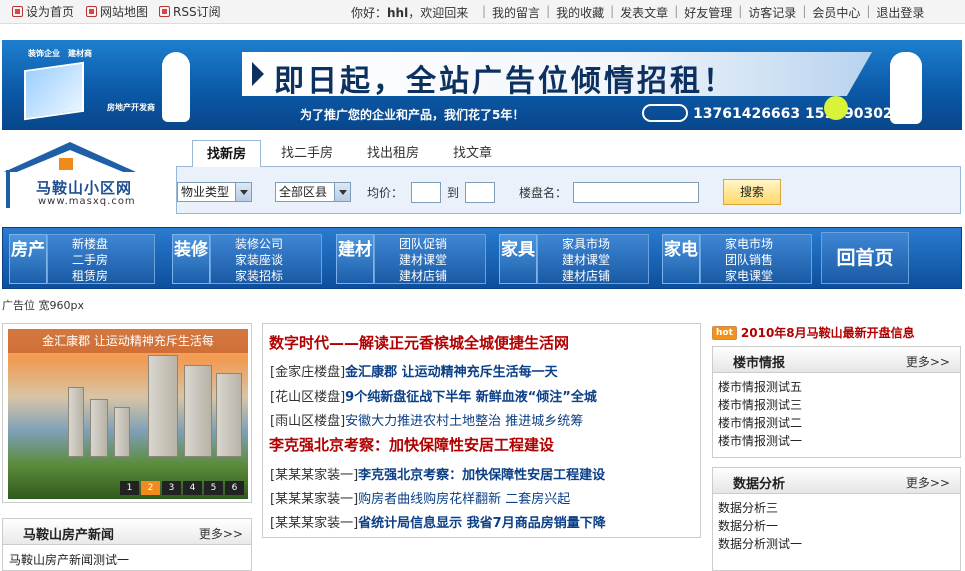  What do you see at coordinates (464, 421) in the screenshot?
I see `news-title-link: 安徽大力推进农村土地整治 推进城乡统筹` at bounding box center [464, 421].